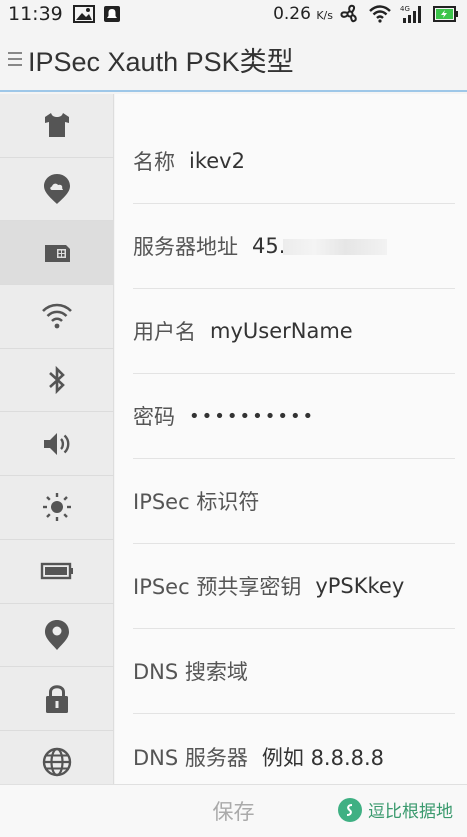 Image resolution: width=467 pixels, height=837 pixels. I want to click on menu-icon, so click(14, 59).